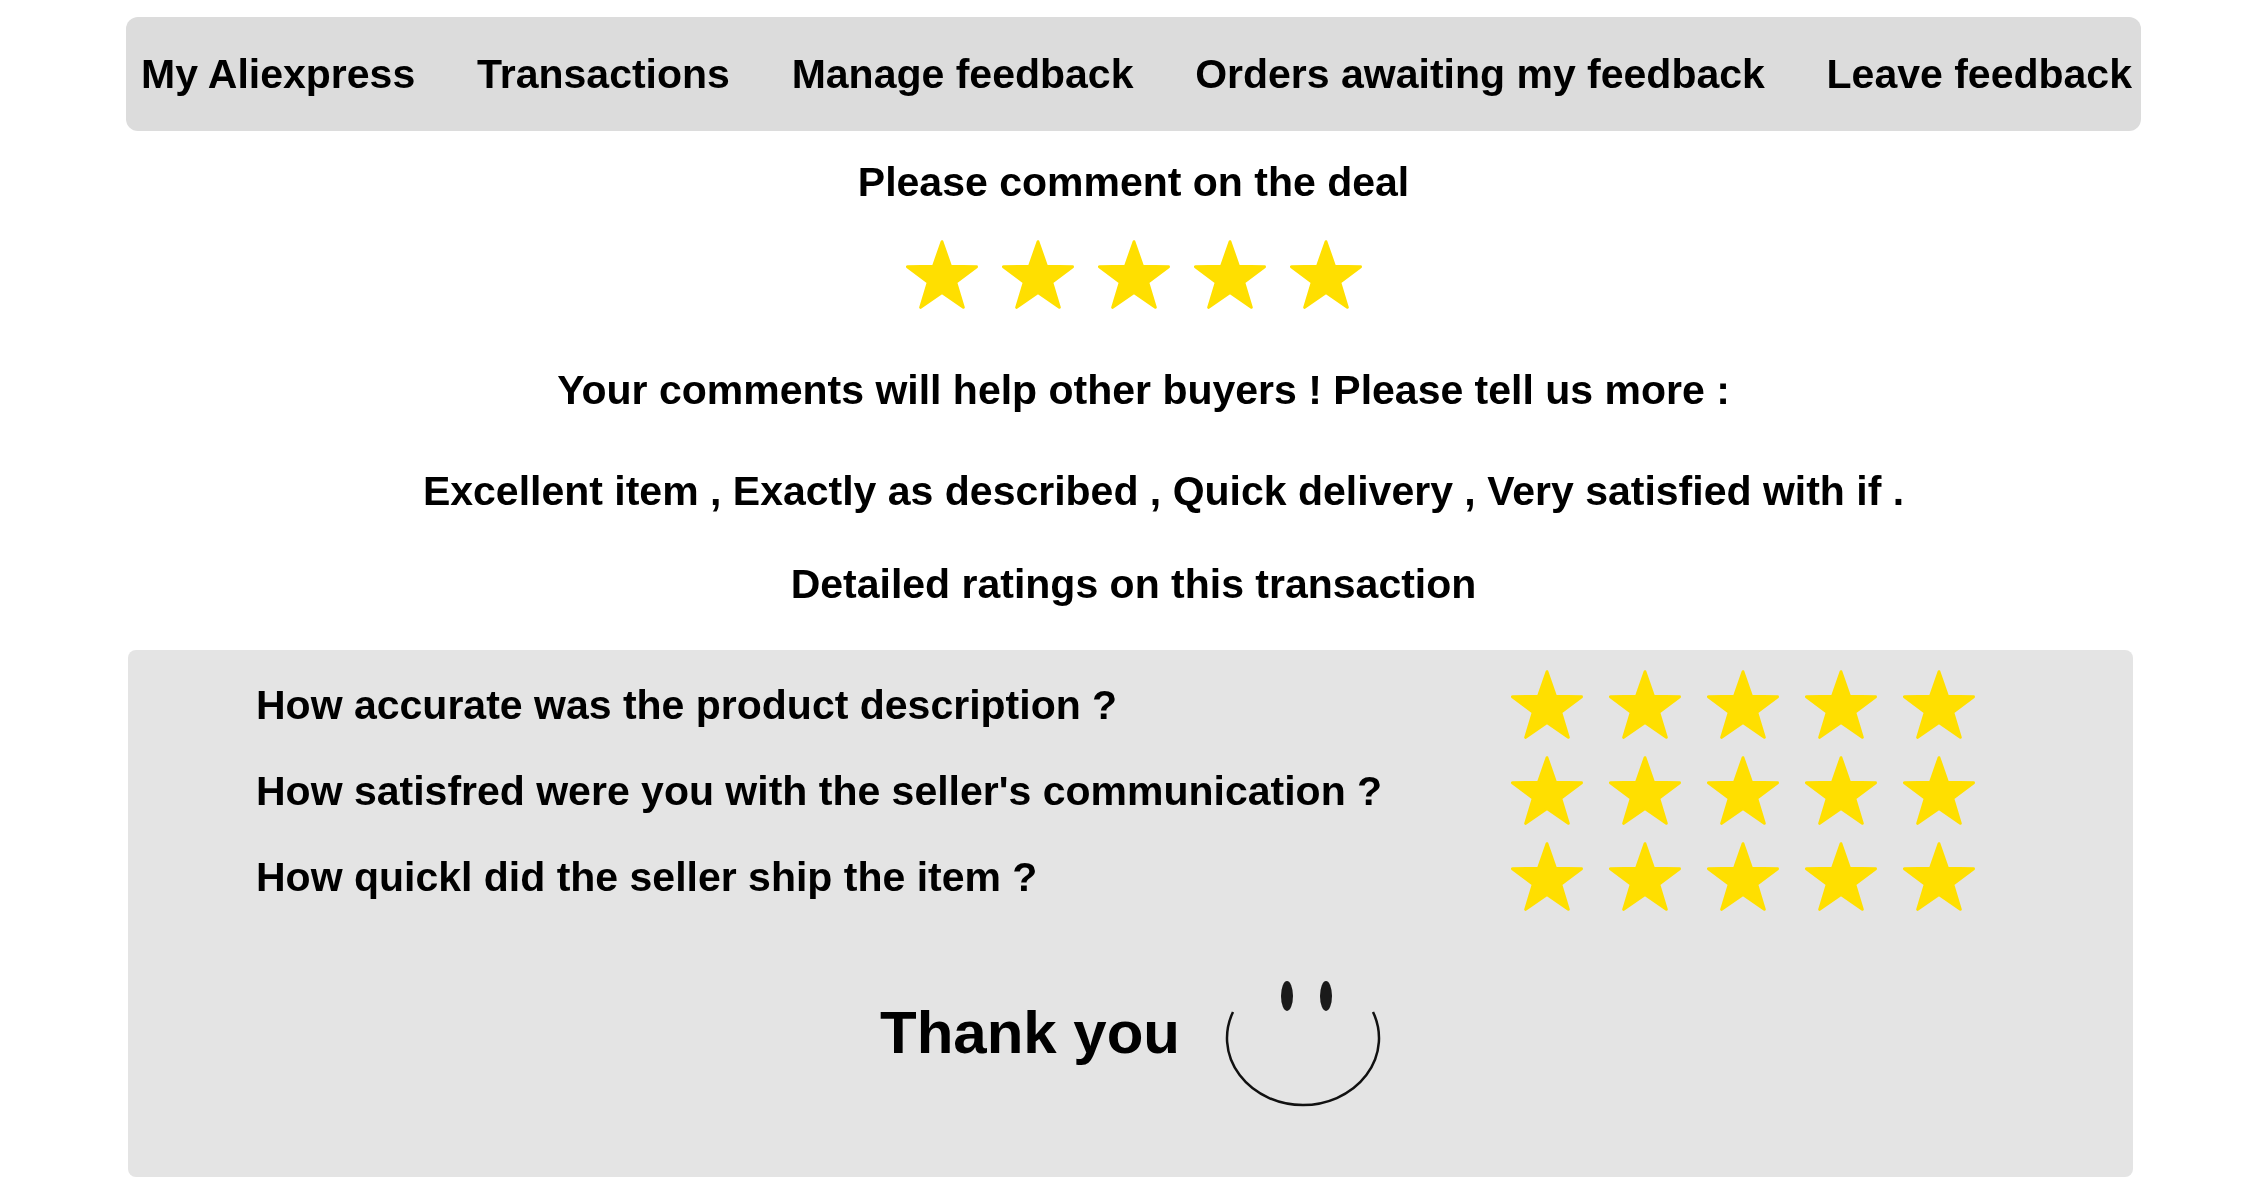 The width and height of the screenshot is (2250, 1199). I want to click on nav-link: Orders awaiting my feedback, so click(1480, 74).